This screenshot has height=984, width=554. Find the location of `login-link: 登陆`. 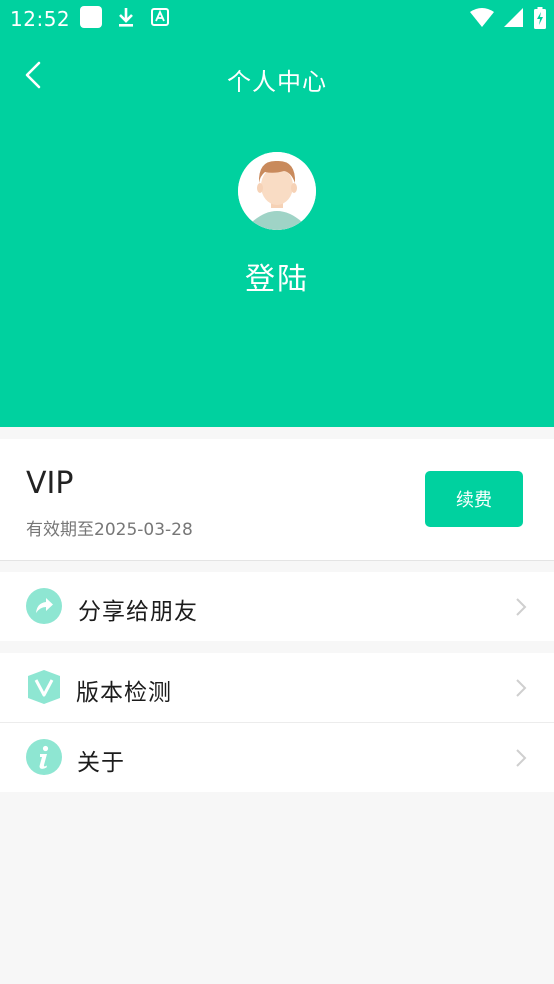

login-link: 登陆 is located at coordinates (277, 276).